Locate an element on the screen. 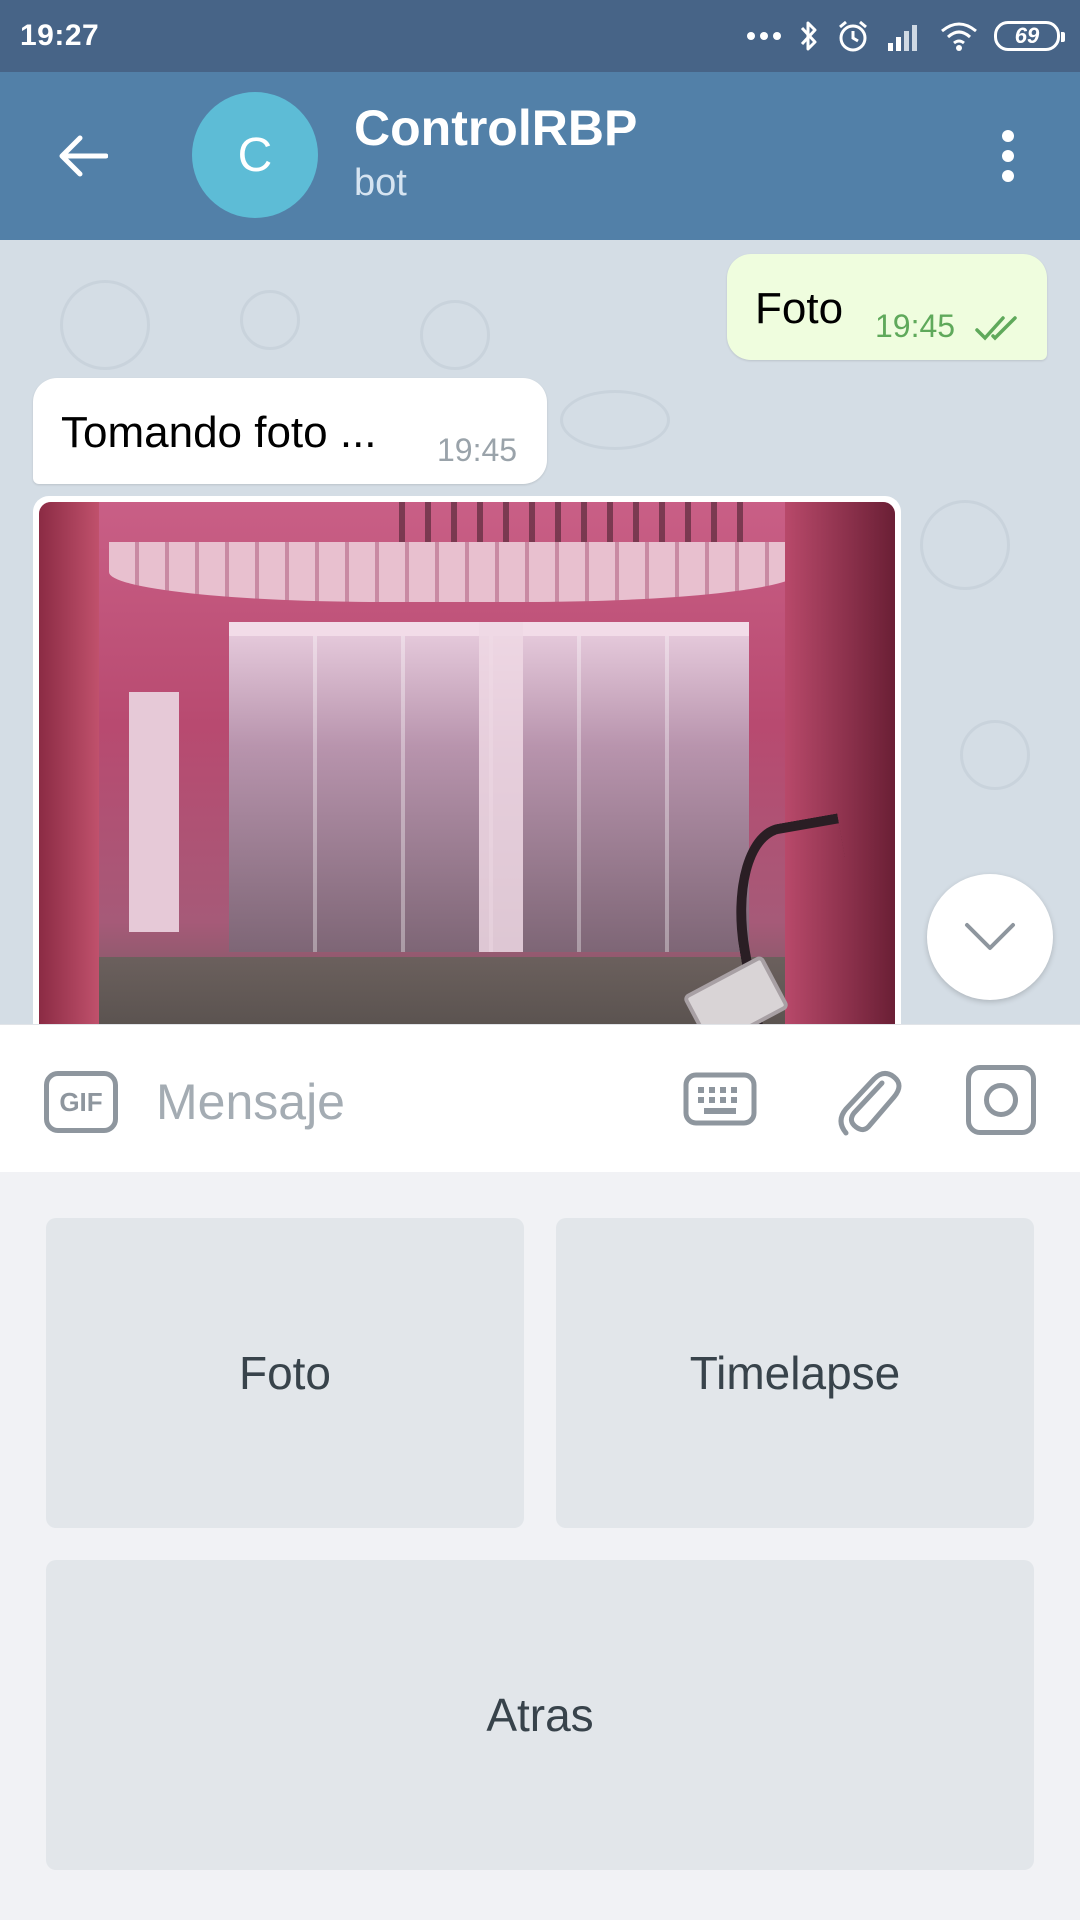  avatar: C is located at coordinates (255, 155).